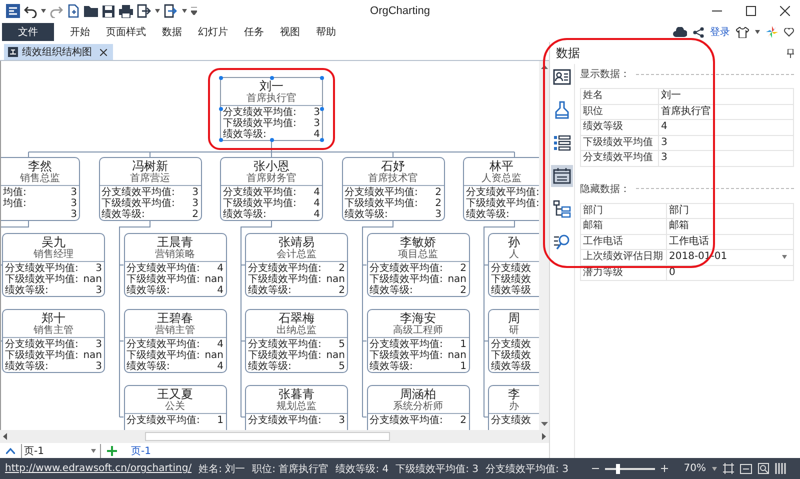 The image size is (800, 479). Describe the element at coordinates (730, 211) in the screenshot. I see `property-value-field: 部门` at that location.